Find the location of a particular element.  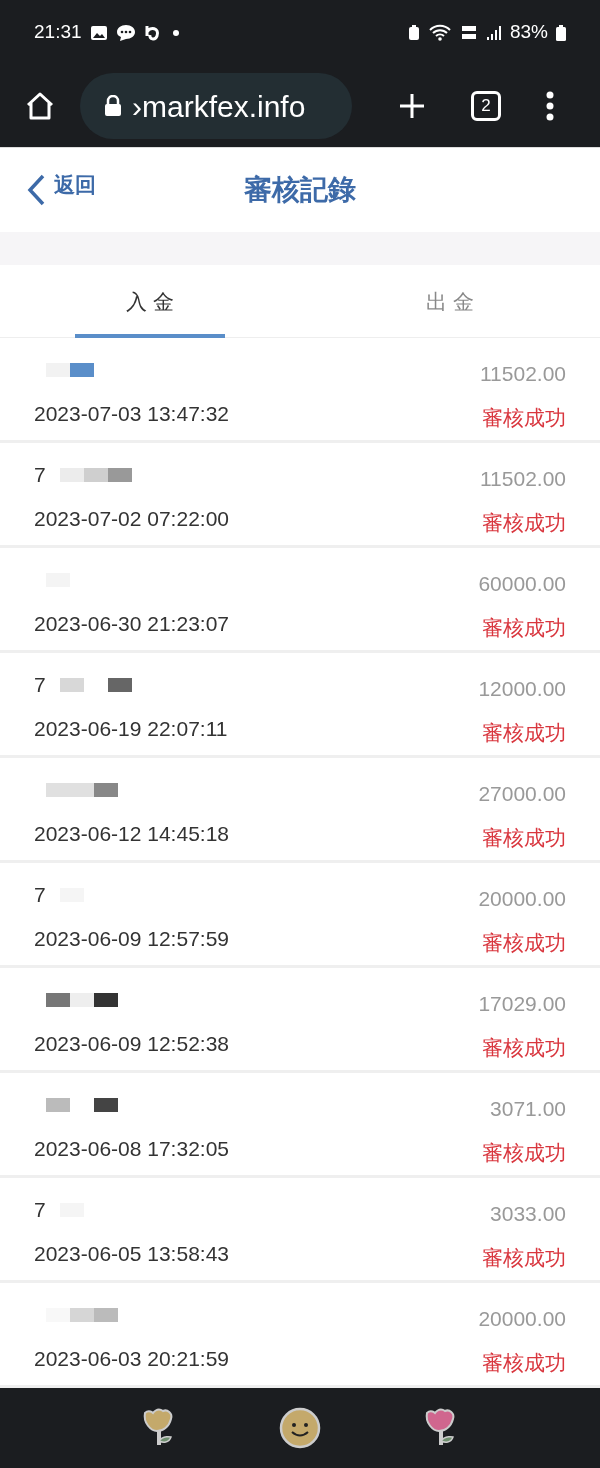

signal-icon is located at coordinates (493, 32).